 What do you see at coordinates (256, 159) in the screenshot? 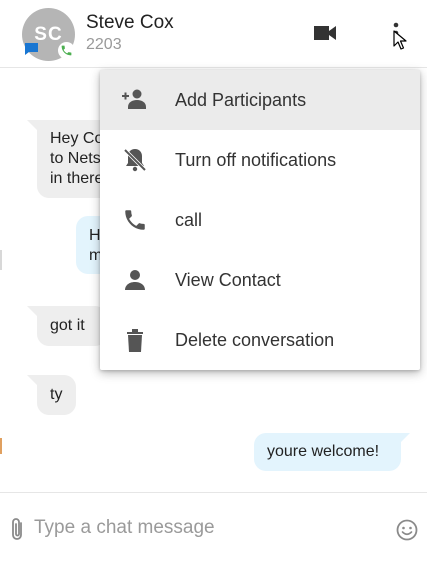
I see `menu-item-label: Turn off notifications` at bounding box center [256, 159].